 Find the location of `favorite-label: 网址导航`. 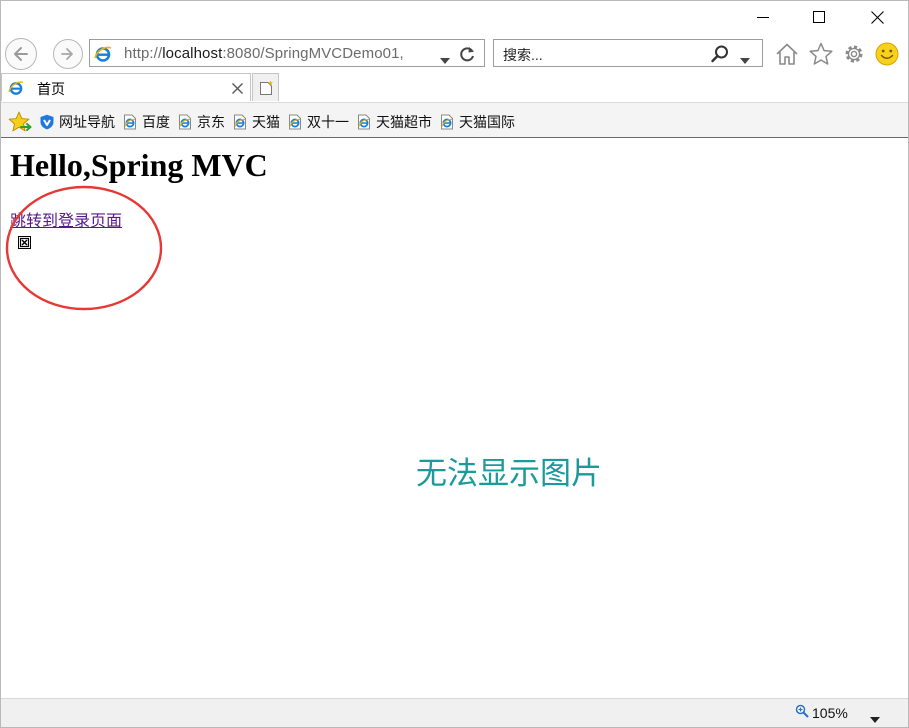

favorite-label: 网址导航 is located at coordinates (87, 122).